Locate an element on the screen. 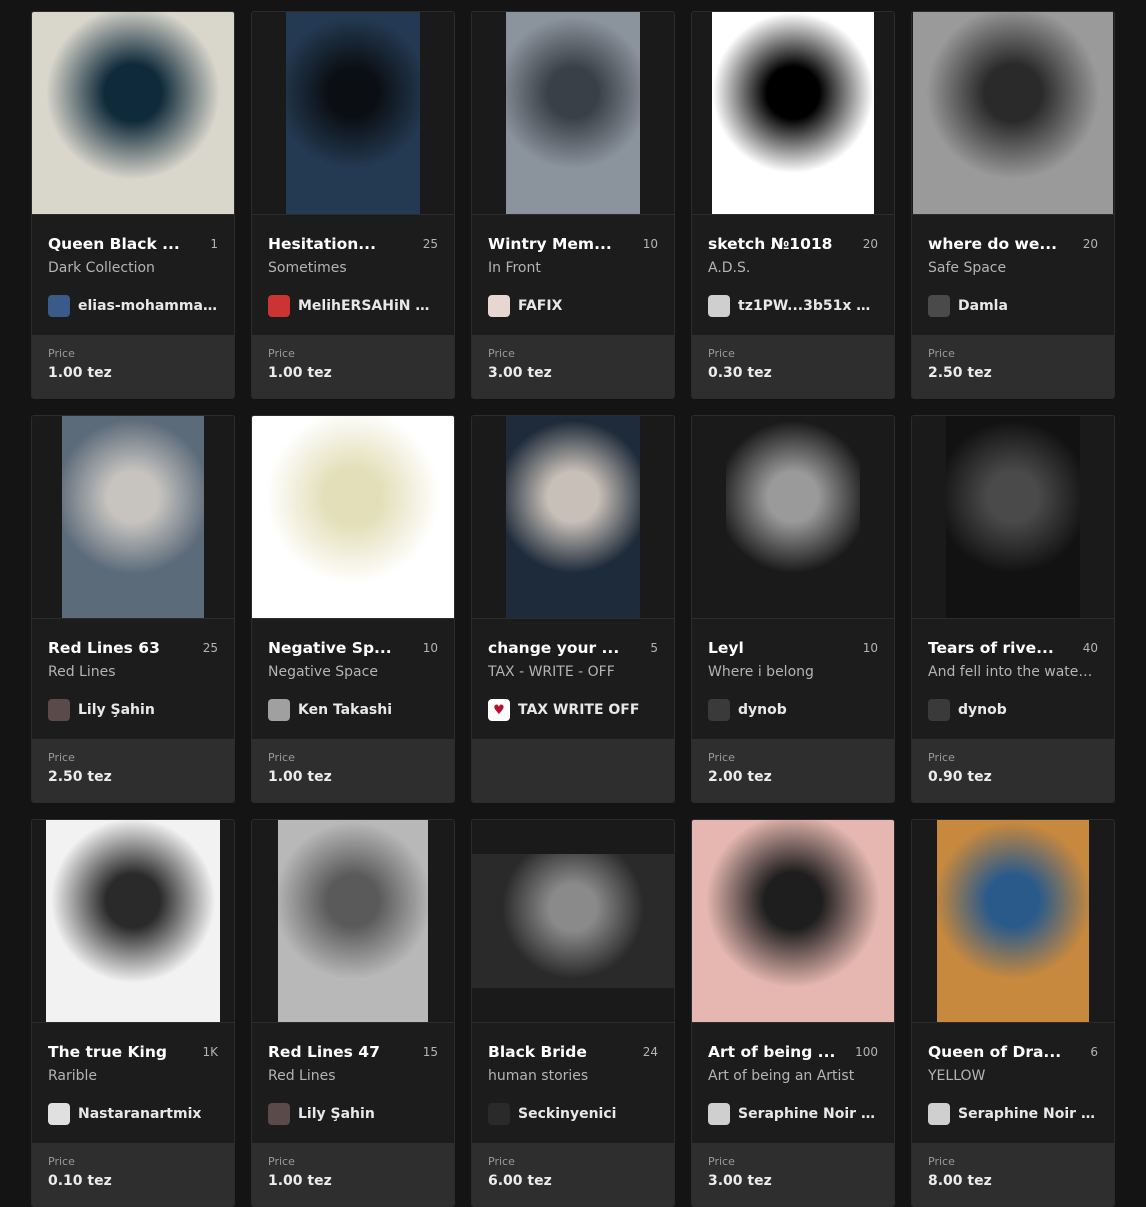  collection-name: Sometimes is located at coordinates (353, 268).